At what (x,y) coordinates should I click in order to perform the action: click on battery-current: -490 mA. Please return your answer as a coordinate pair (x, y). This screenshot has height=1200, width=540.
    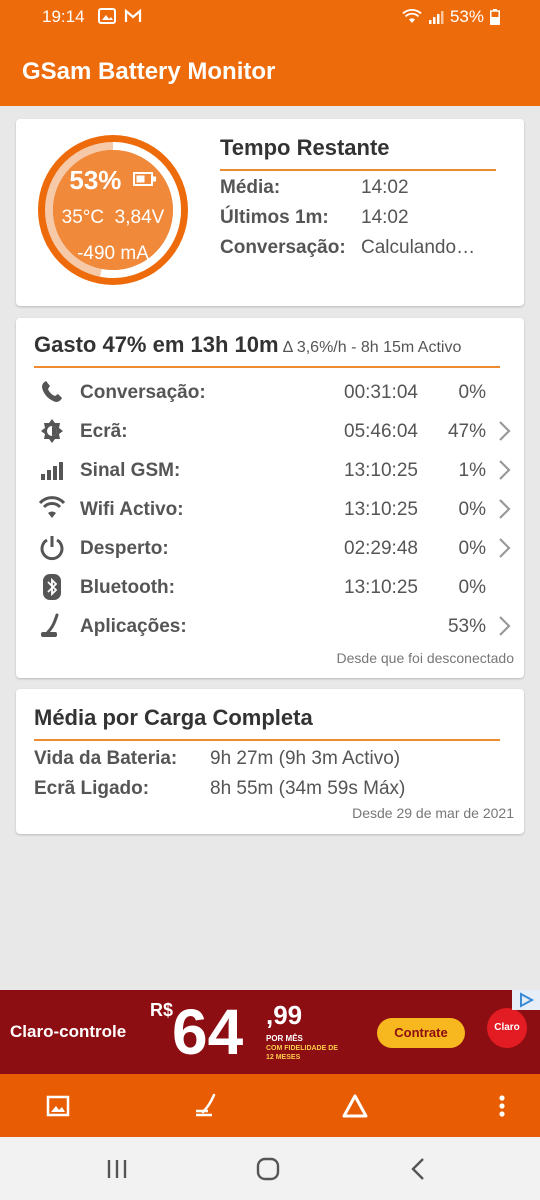
    Looking at the image, I should click on (113, 253).